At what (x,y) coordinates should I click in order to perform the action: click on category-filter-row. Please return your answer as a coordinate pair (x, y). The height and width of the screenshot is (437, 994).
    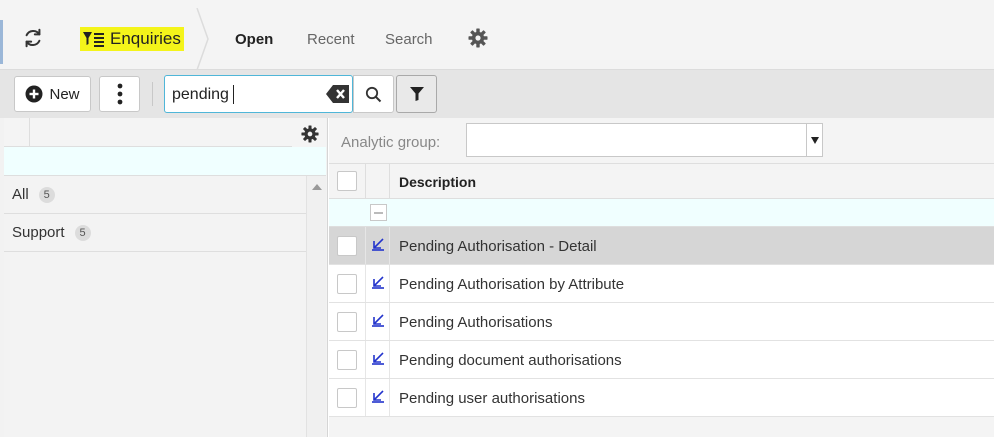
    Looking at the image, I should click on (165, 161).